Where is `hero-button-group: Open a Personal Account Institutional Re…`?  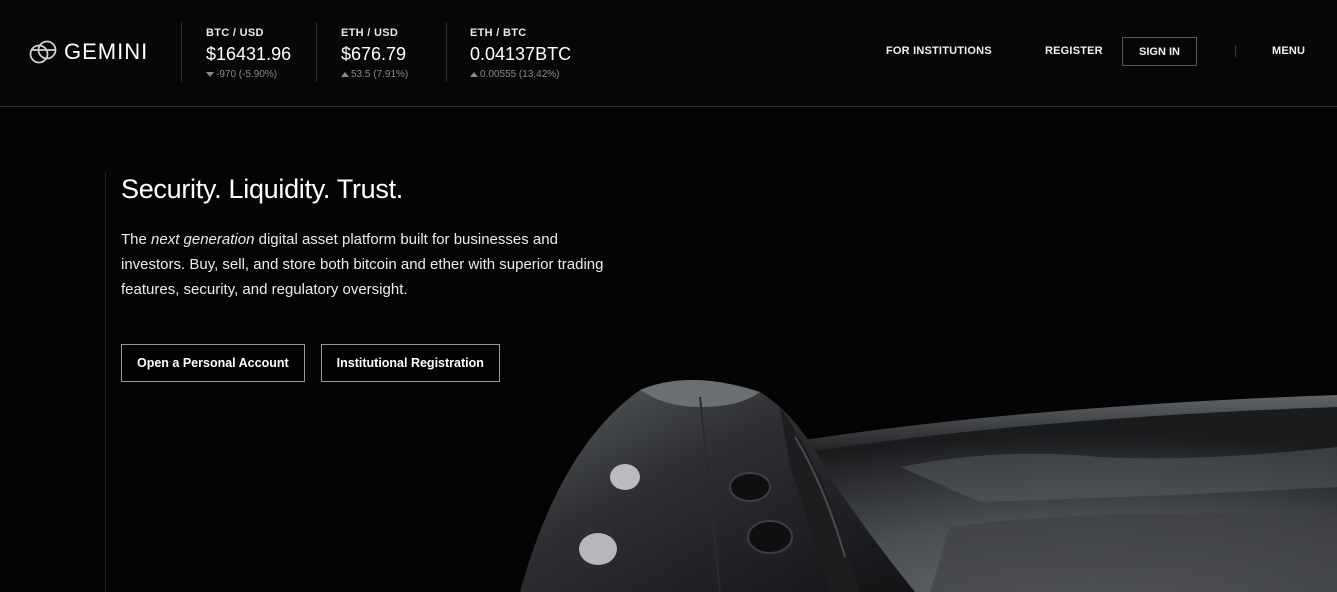
hero-button-group: Open a Personal Account Institutional Re… is located at coordinates (310, 363).